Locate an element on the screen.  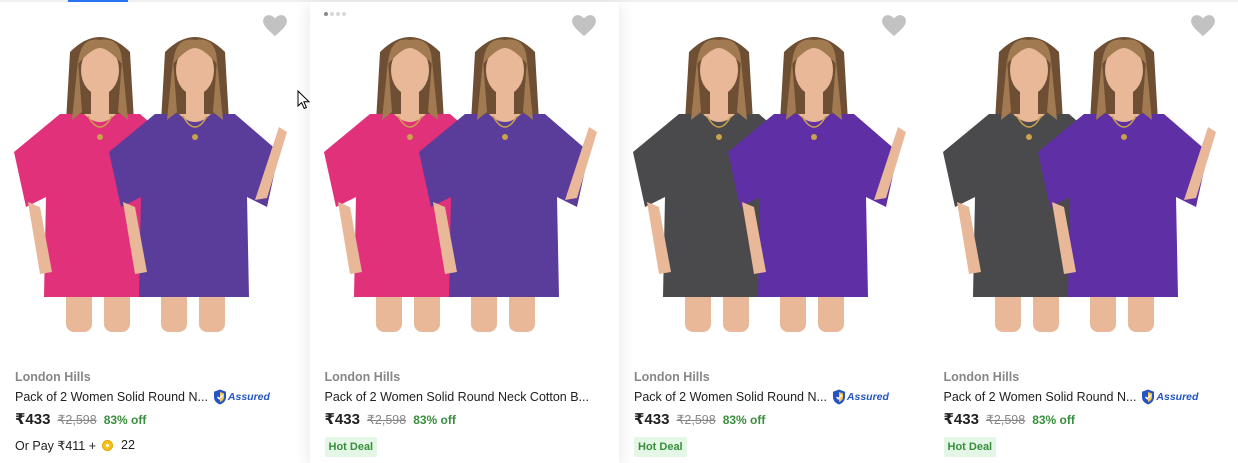
image-carousel-dots is located at coordinates (334, 14).